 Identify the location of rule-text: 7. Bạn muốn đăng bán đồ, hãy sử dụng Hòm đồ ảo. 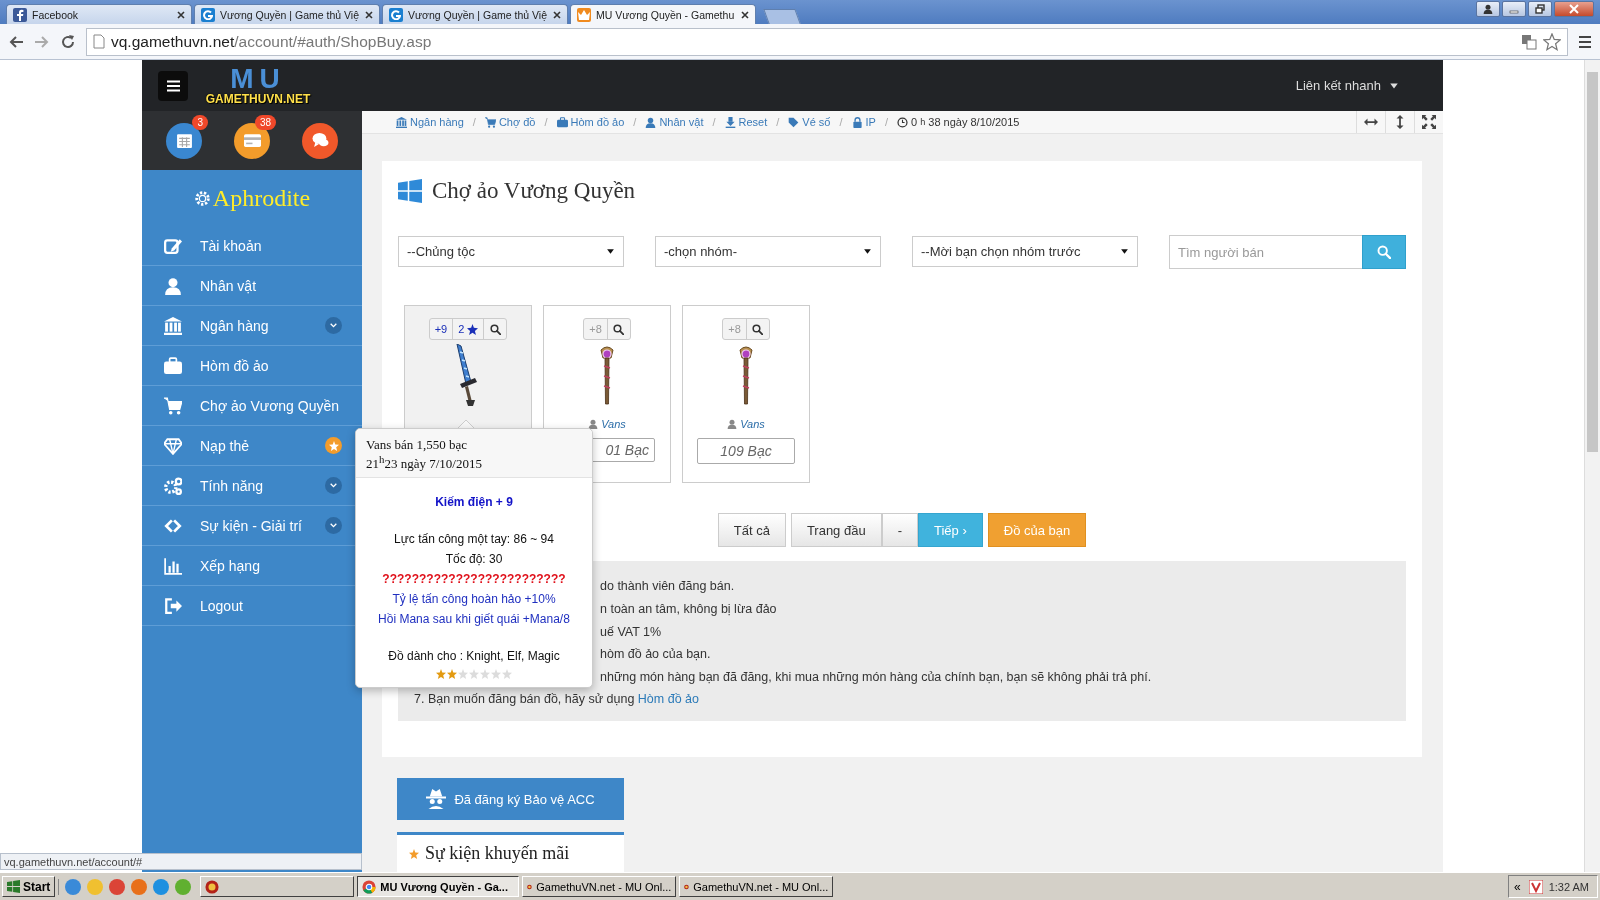
(556, 700).